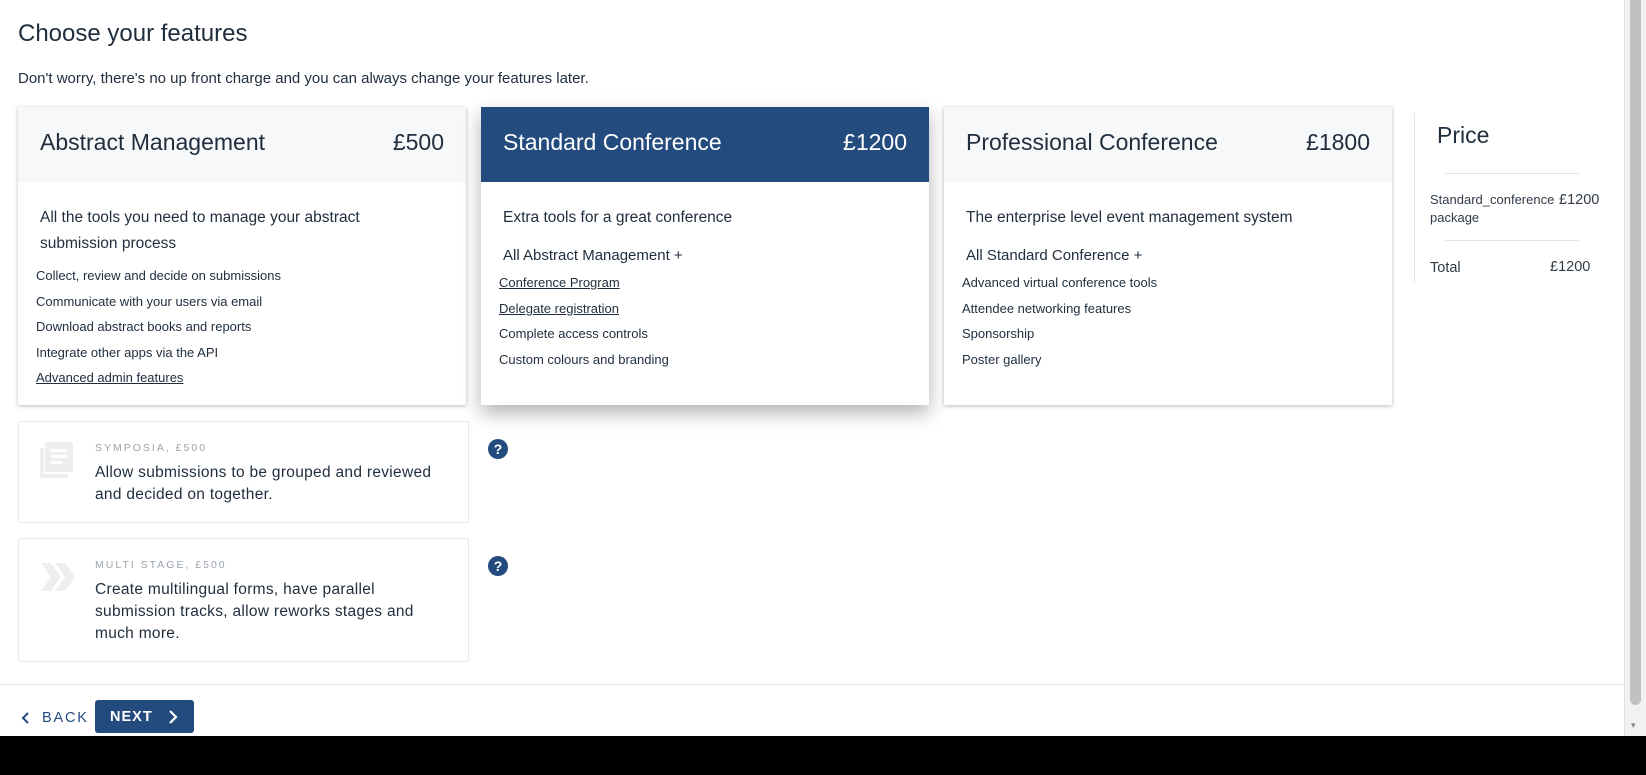 The height and width of the screenshot is (775, 1646). Describe the element at coordinates (1060, 282) in the screenshot. I see `plan-feature: Advanced virtual conference tools` at that location.